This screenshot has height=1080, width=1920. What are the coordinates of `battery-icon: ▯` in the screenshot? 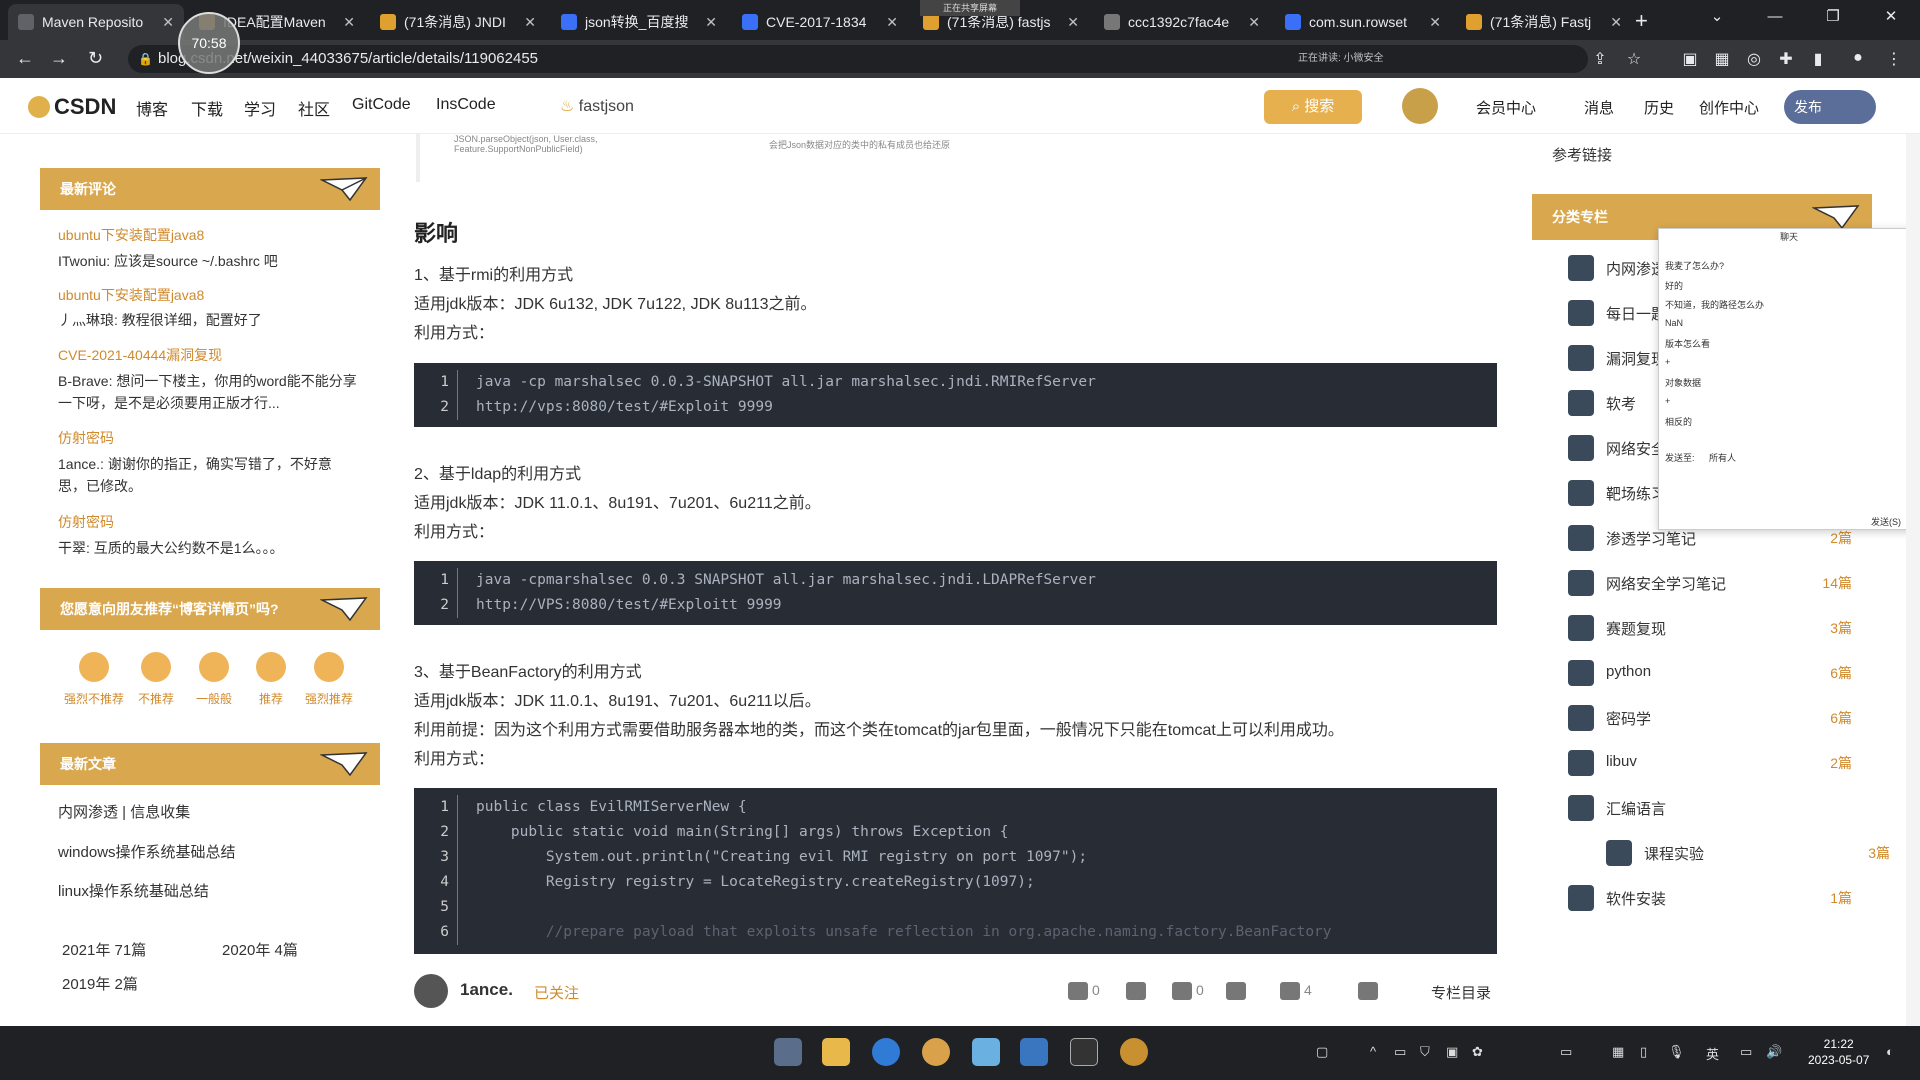 It's located at (1643, 1052).